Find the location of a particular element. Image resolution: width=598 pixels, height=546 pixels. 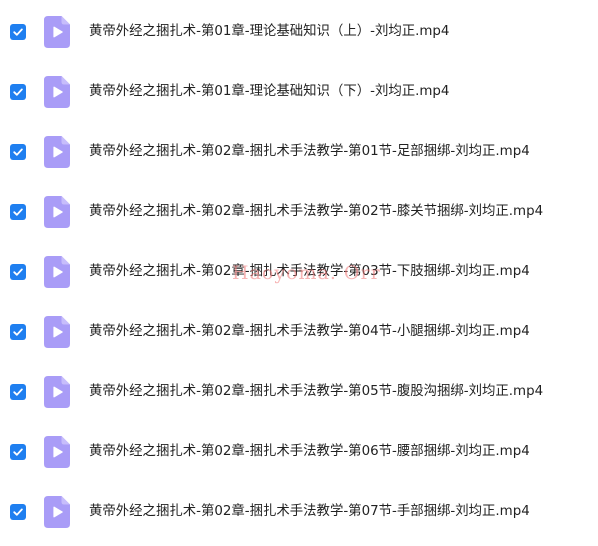

file-row: 黄帝外经之捆扎术-第02章-捆扎术手法教学-第05节-腹股沟捆绑-刘均正.mp4 is located at coordinates (299, 392).